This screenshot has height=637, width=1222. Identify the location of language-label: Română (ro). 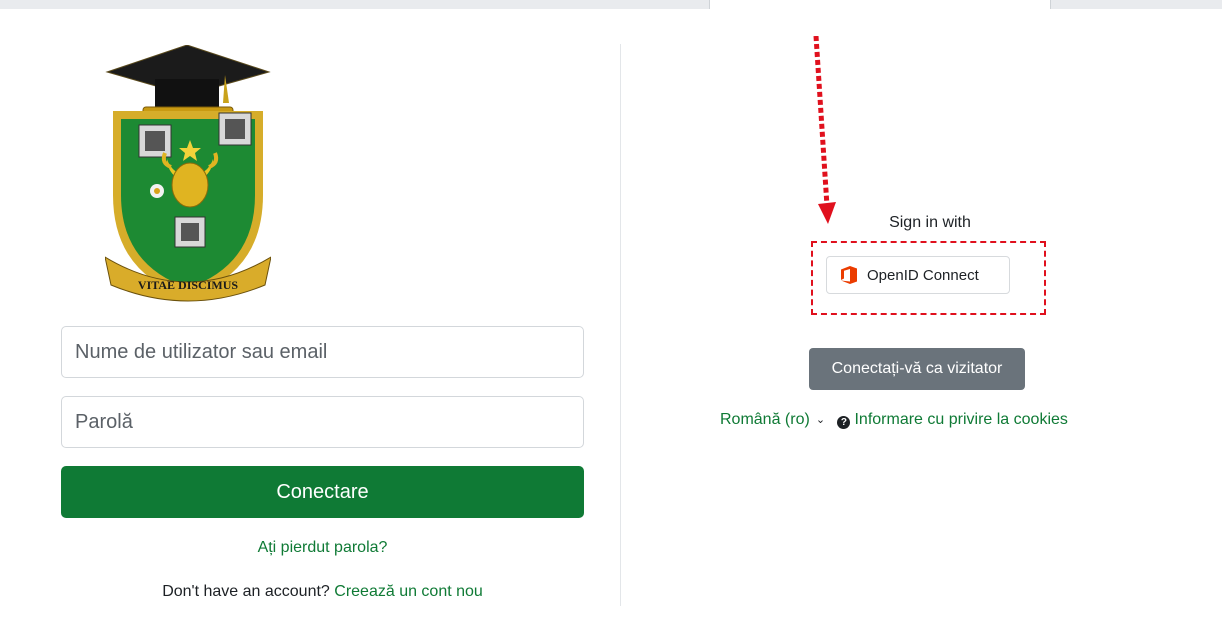
(765, 419).